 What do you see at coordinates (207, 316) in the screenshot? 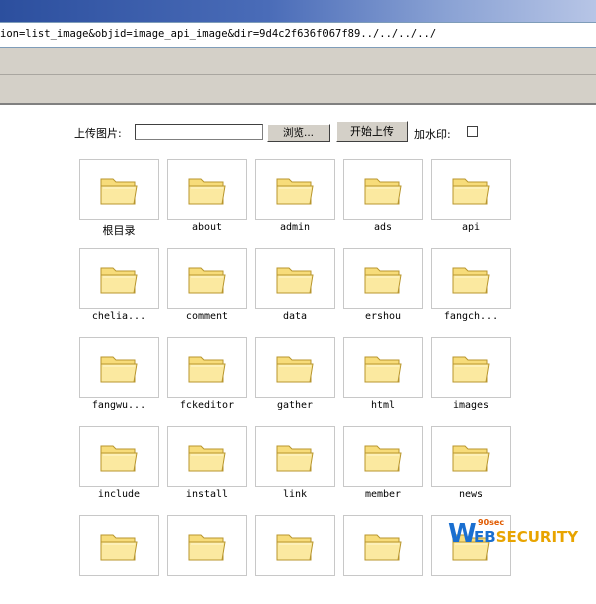
I see `folder-name: comment` at bounding box center [207, 316].